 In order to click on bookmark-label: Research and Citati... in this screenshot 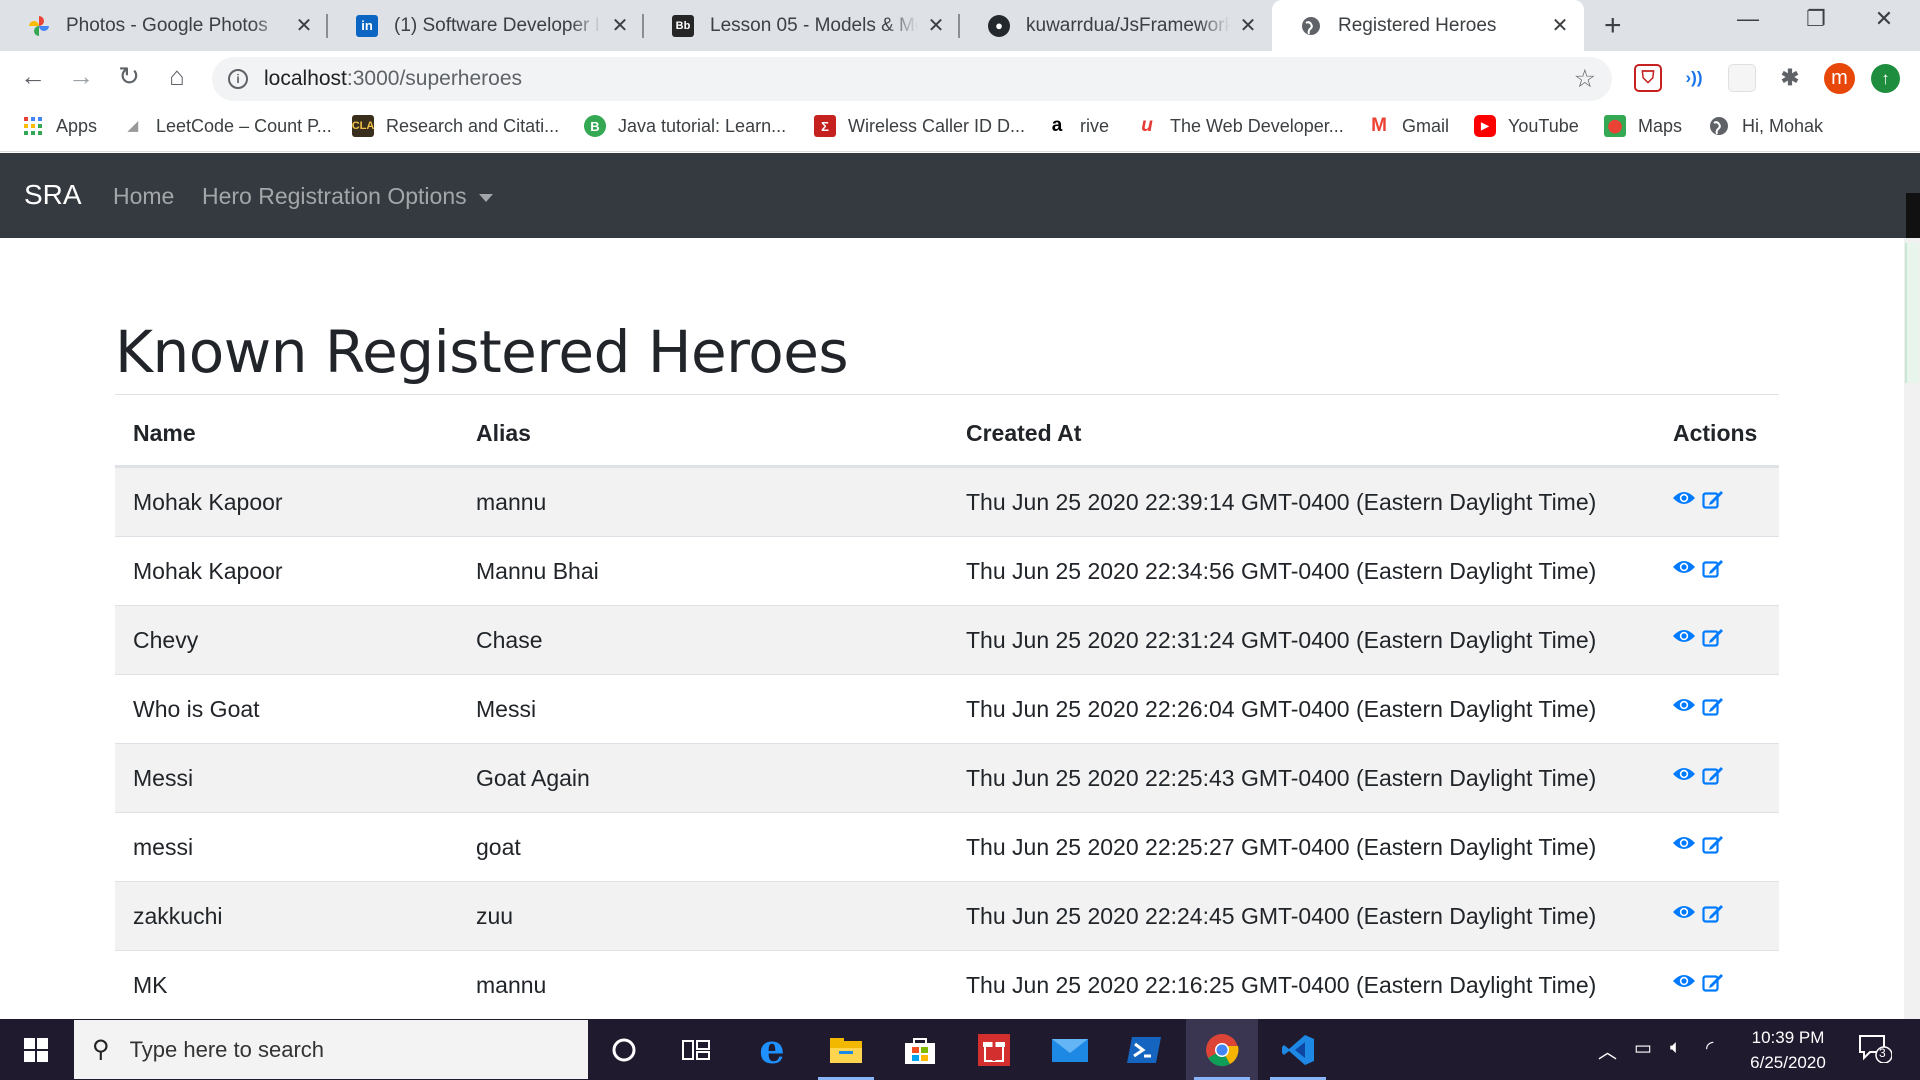, I will do `click(473, 125)`.